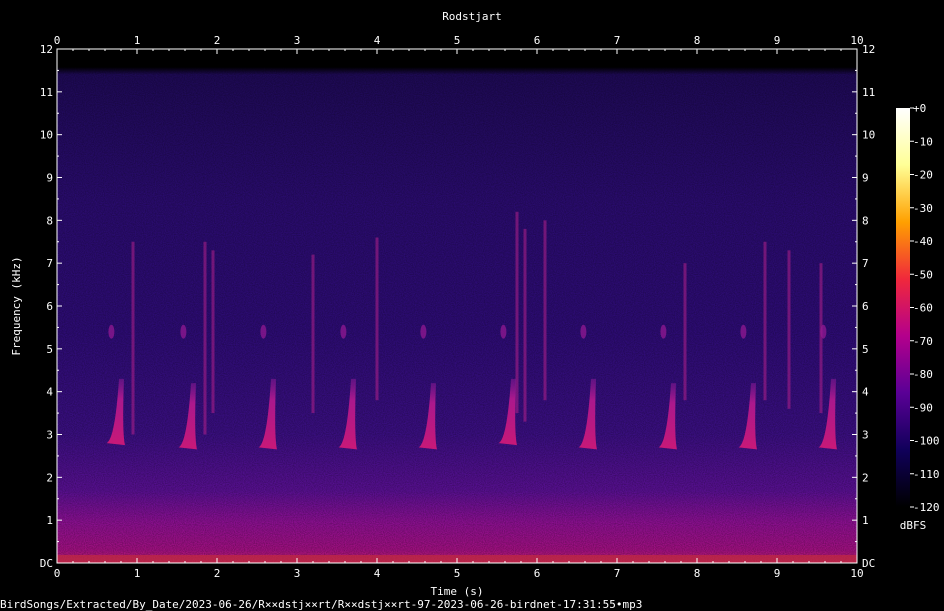 The width and height of the screenshot is (944, 611). What do you see at coordinates (865, 220) in the screenshot?
I see `y-tick-label-right: 8` at bounding box center [865, 220].